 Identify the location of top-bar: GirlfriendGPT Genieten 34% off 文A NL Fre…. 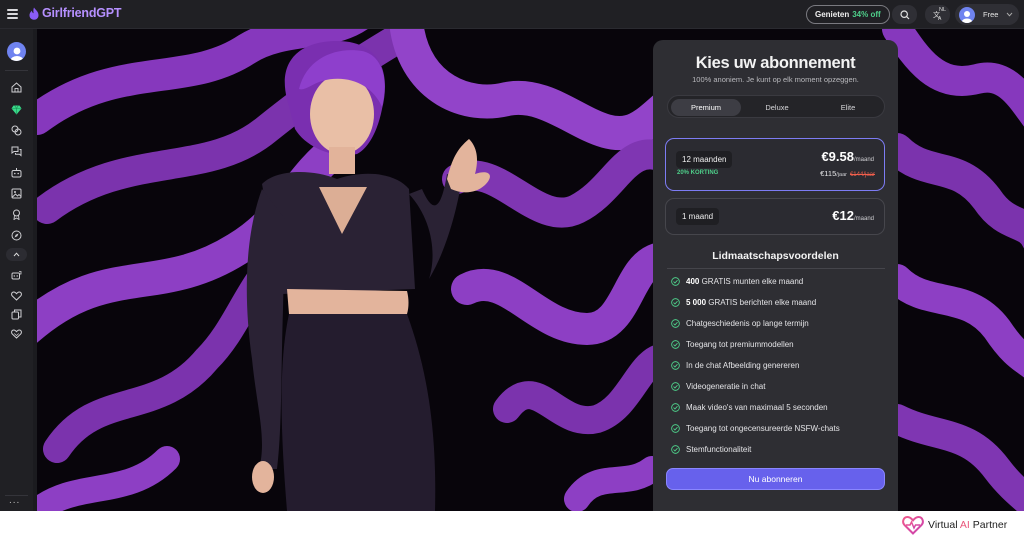
(512, 14).